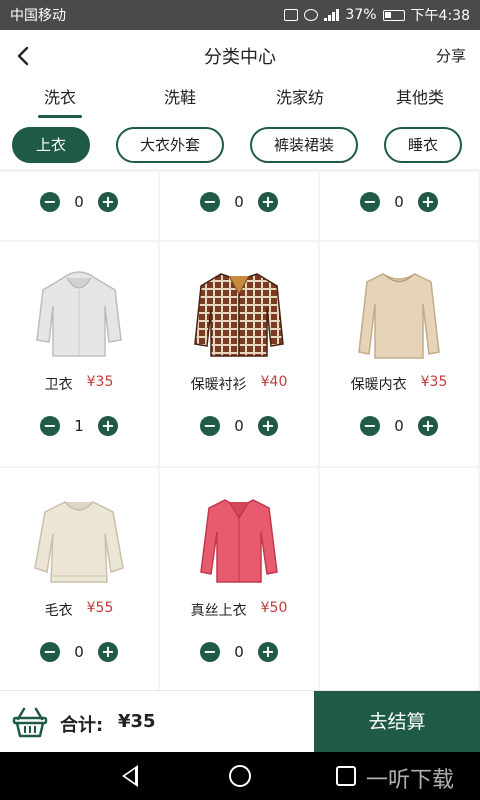  Describe the element at coordinates (58, 611) in the screenshot. I see `product-name: 毛衣` at that location.